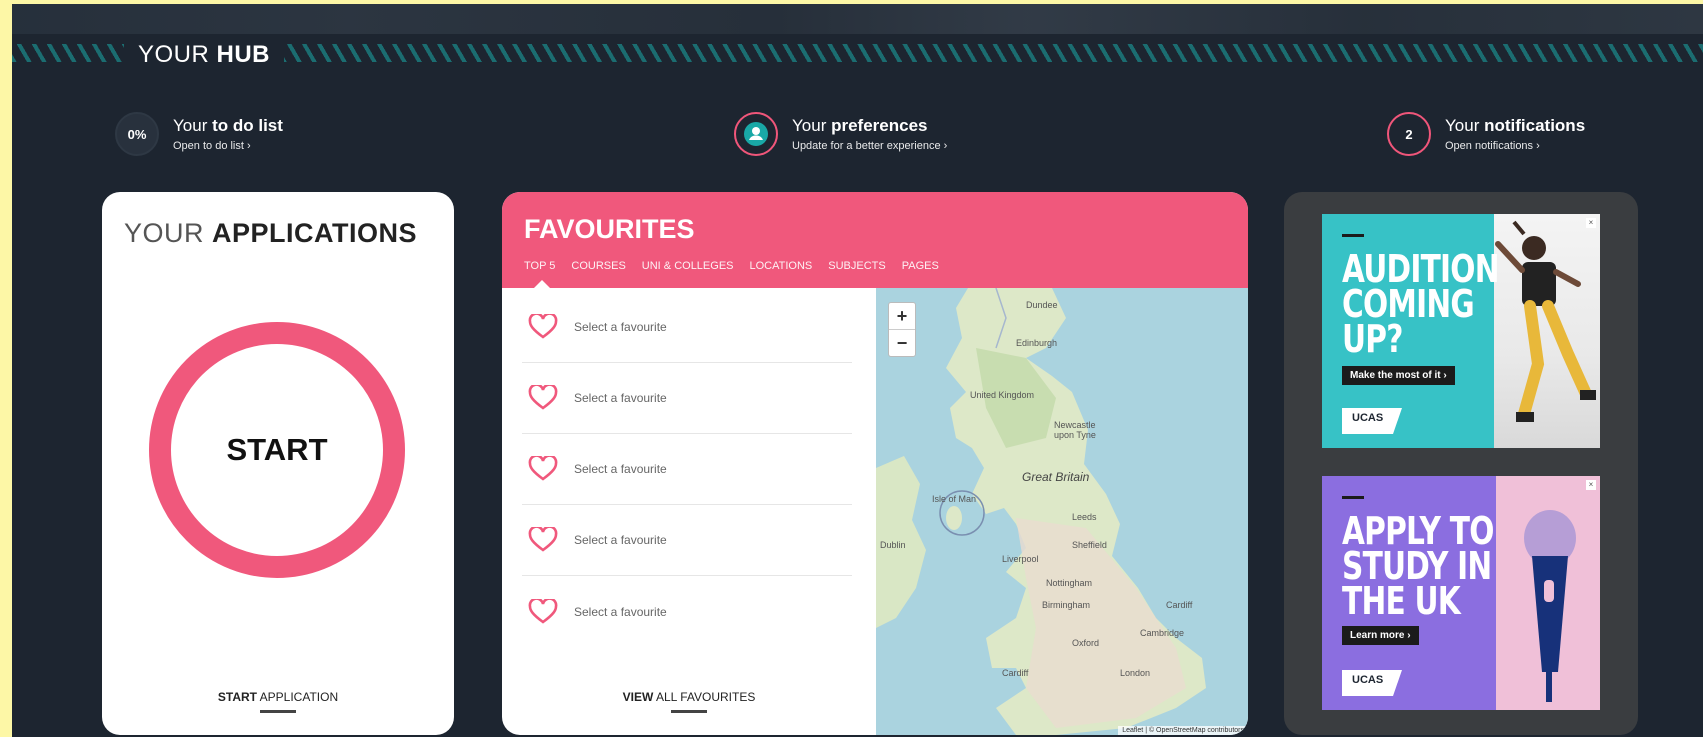 This screenshot has height=737, width=1703. I want to click on tab-uni-colleges: UNI & COLLEGES, so click(688, 266).